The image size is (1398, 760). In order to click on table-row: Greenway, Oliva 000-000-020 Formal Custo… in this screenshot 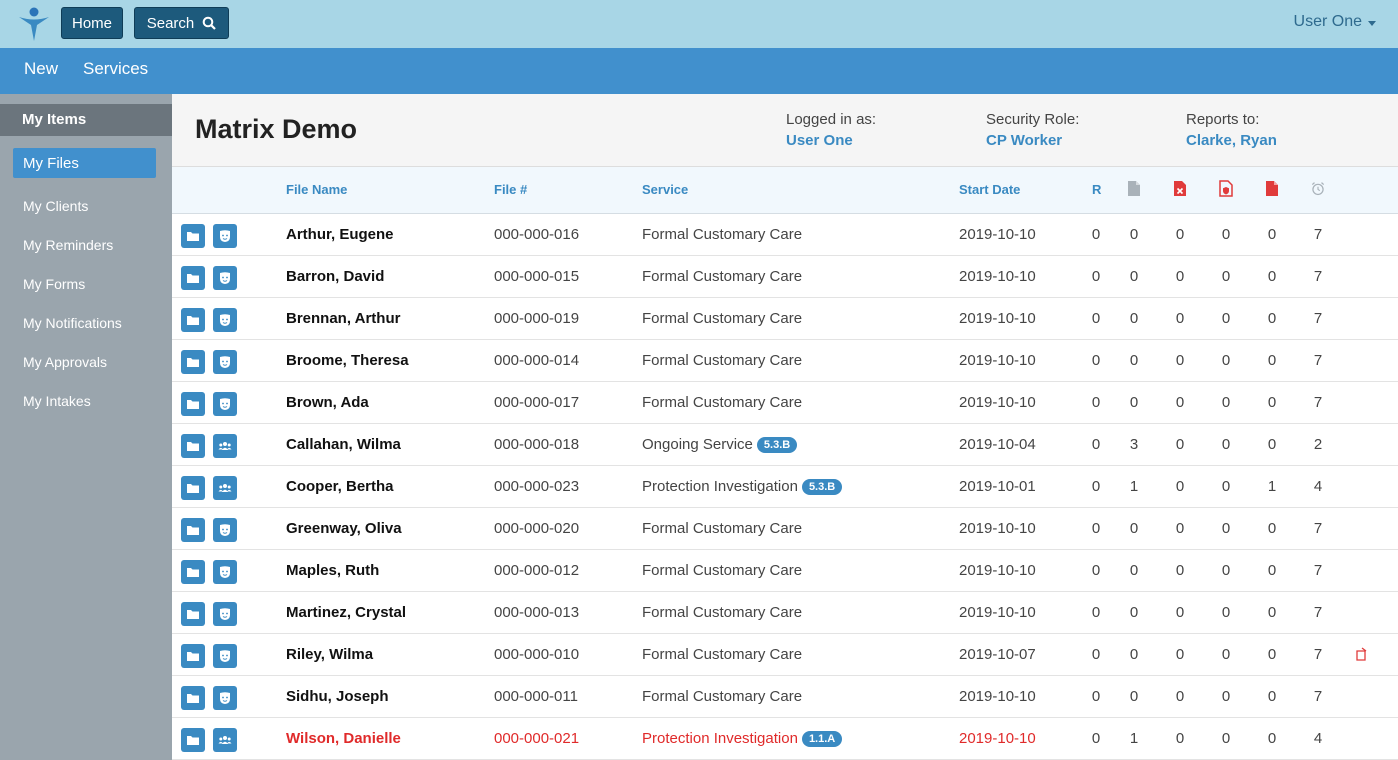, I will do `click(785, 529)`.